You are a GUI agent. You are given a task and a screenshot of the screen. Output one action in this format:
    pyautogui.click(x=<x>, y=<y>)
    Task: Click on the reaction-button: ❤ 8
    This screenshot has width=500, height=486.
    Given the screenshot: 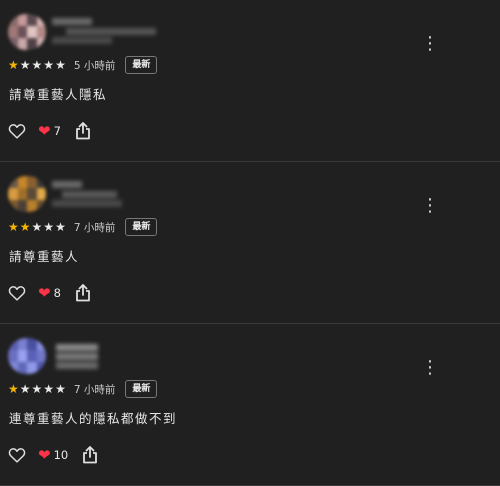 What is the action you would take?
    pyautogui.click(x=49, y=292)
    